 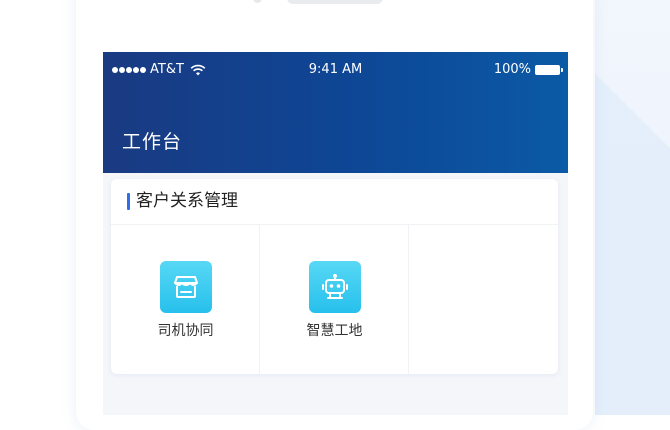 I want to click on background-decoration, so click(x=632, y=207).